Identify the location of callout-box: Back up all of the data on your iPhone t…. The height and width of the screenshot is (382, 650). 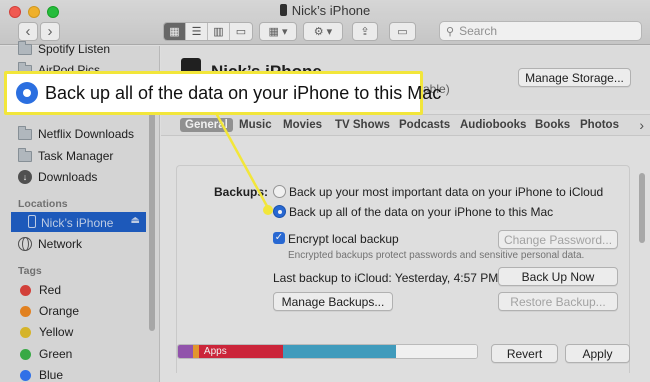
(222, 93).